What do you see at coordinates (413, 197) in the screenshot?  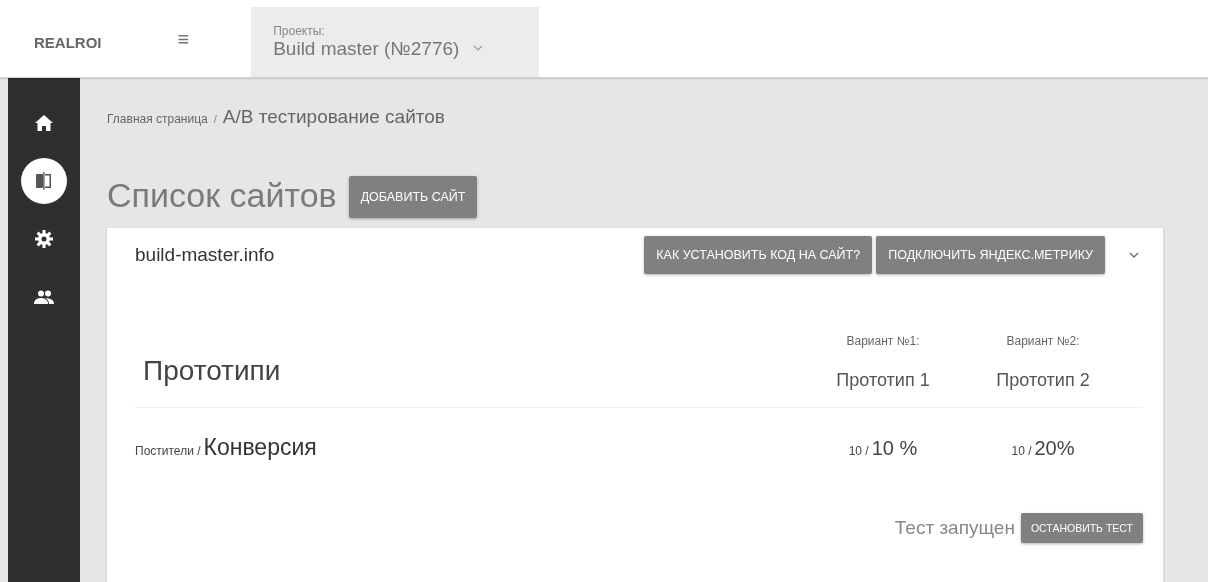 I see `add-site-button: ДОБАВИТЬ САЙТ` at bounding box center [413, 197].